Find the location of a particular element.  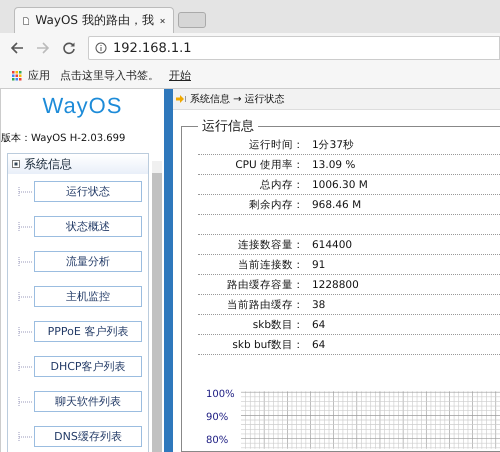

close-icon is located at coordinates (162, 20).